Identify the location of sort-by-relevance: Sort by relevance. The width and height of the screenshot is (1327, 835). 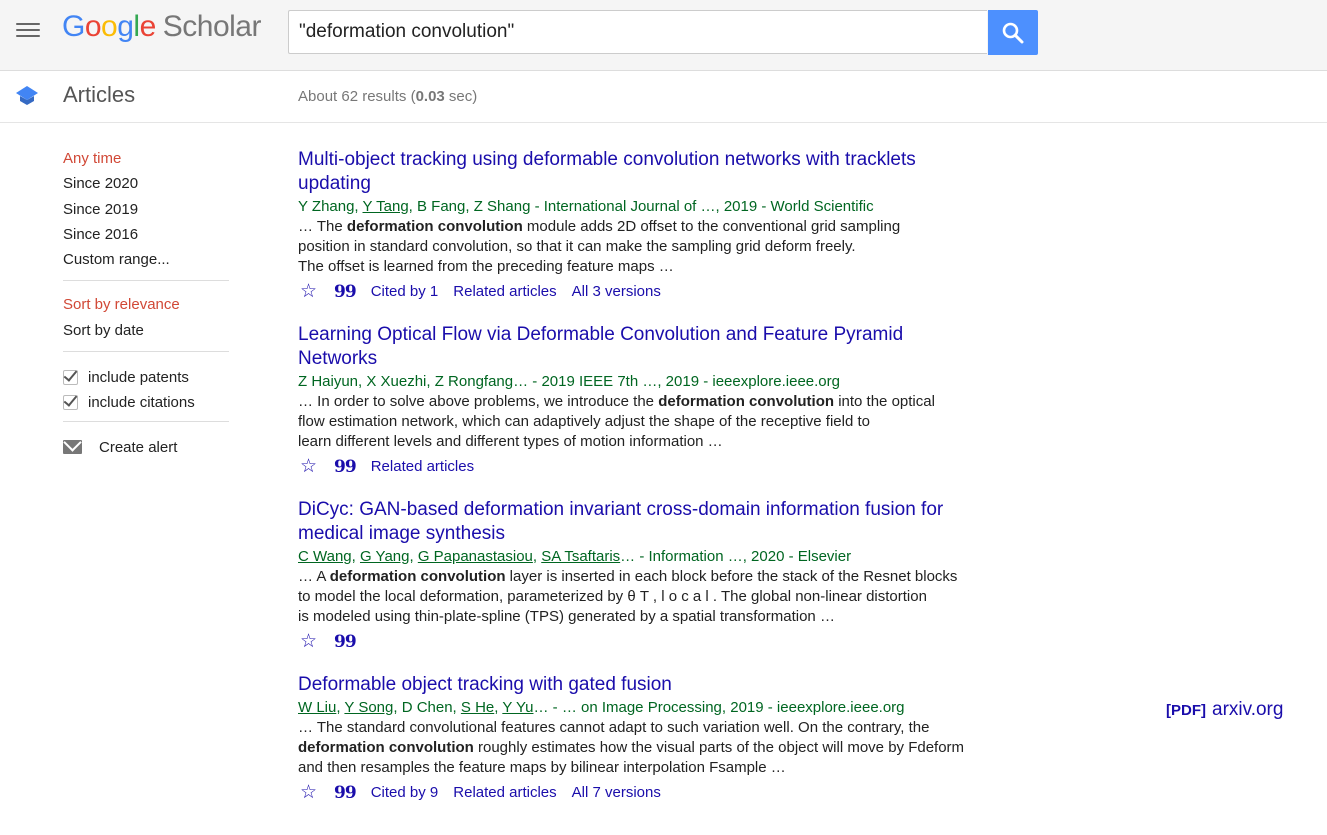
(146, 306).